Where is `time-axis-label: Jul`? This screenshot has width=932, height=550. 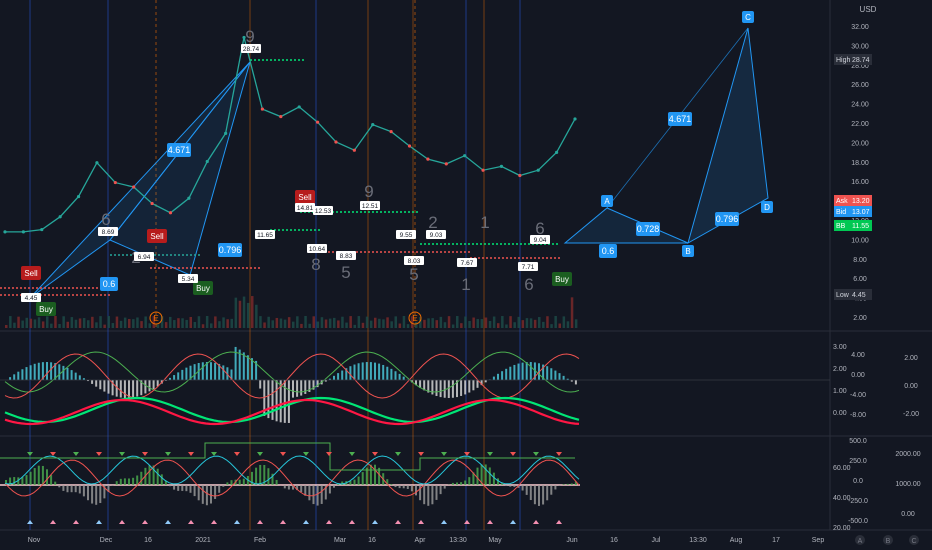
time-axis-label: Jul is located at coordinates (656, 540).